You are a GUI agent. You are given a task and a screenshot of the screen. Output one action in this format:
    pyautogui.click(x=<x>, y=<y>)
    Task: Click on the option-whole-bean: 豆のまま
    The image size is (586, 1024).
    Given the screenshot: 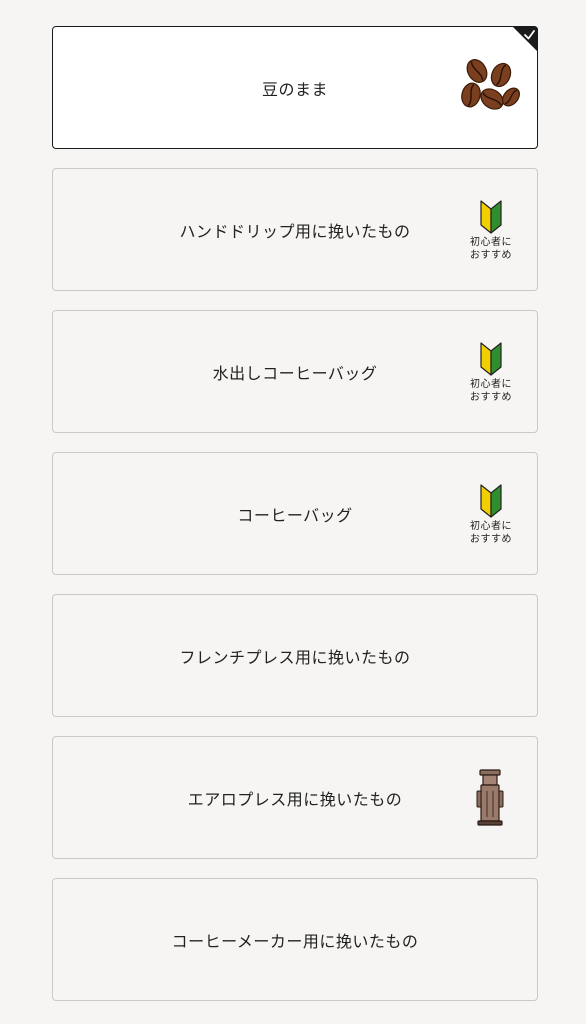 What is the action you would take?
    pyautogui.click(x=295, y=87)
    